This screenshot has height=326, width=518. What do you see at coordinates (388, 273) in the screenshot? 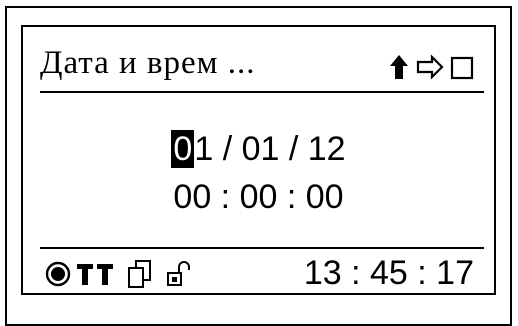
I see `status-clock: 13 : 45 : 17` at bounding box center [388, 273].